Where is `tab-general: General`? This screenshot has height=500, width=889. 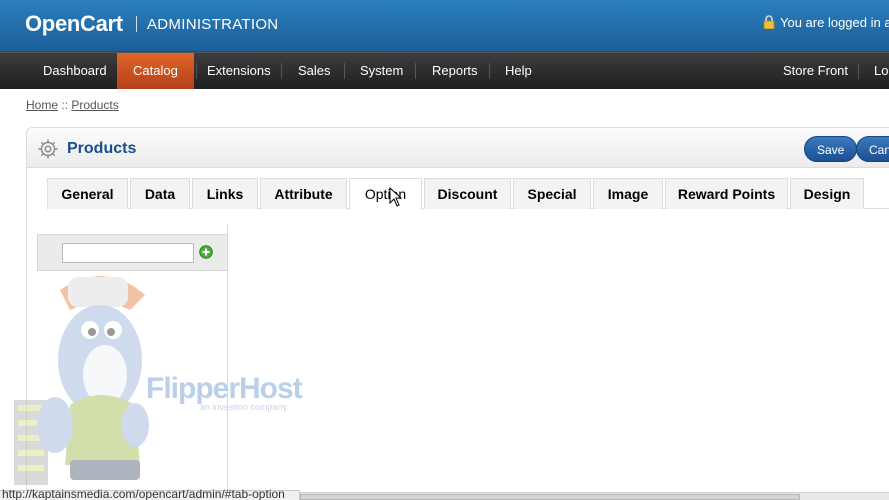 tab-general: General is located at coordinates (87, 193).